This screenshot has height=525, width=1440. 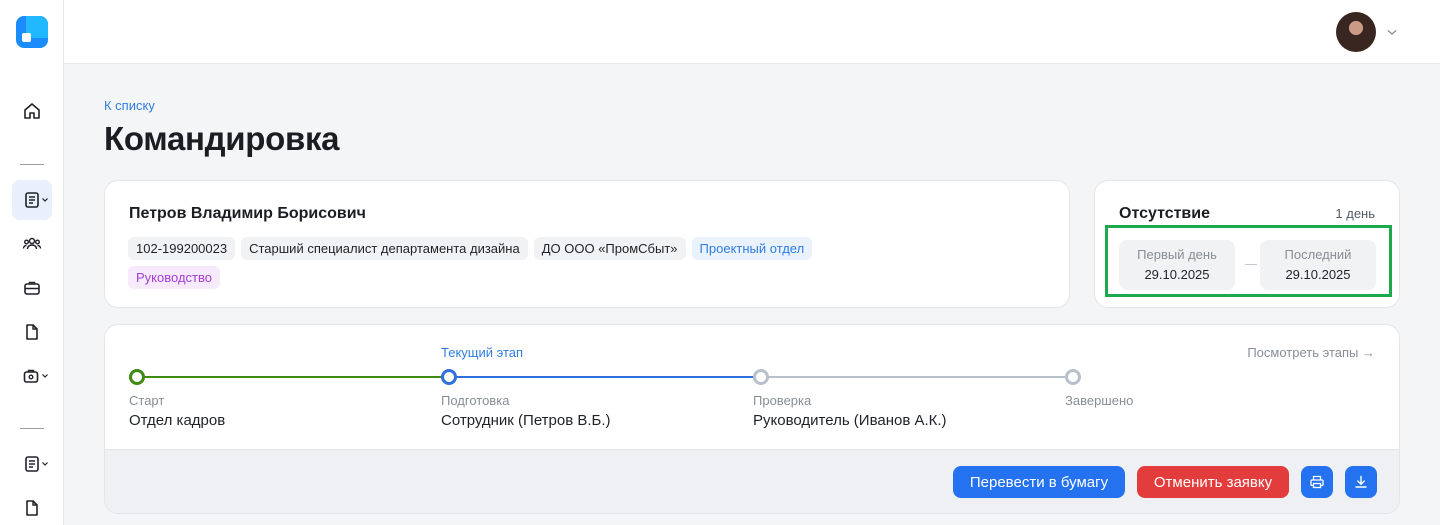 What do you see at coordinates (177, 420) in the screenshot?
I see `stage-assignee: Отдел кадров` at bounding box center [177, 420].